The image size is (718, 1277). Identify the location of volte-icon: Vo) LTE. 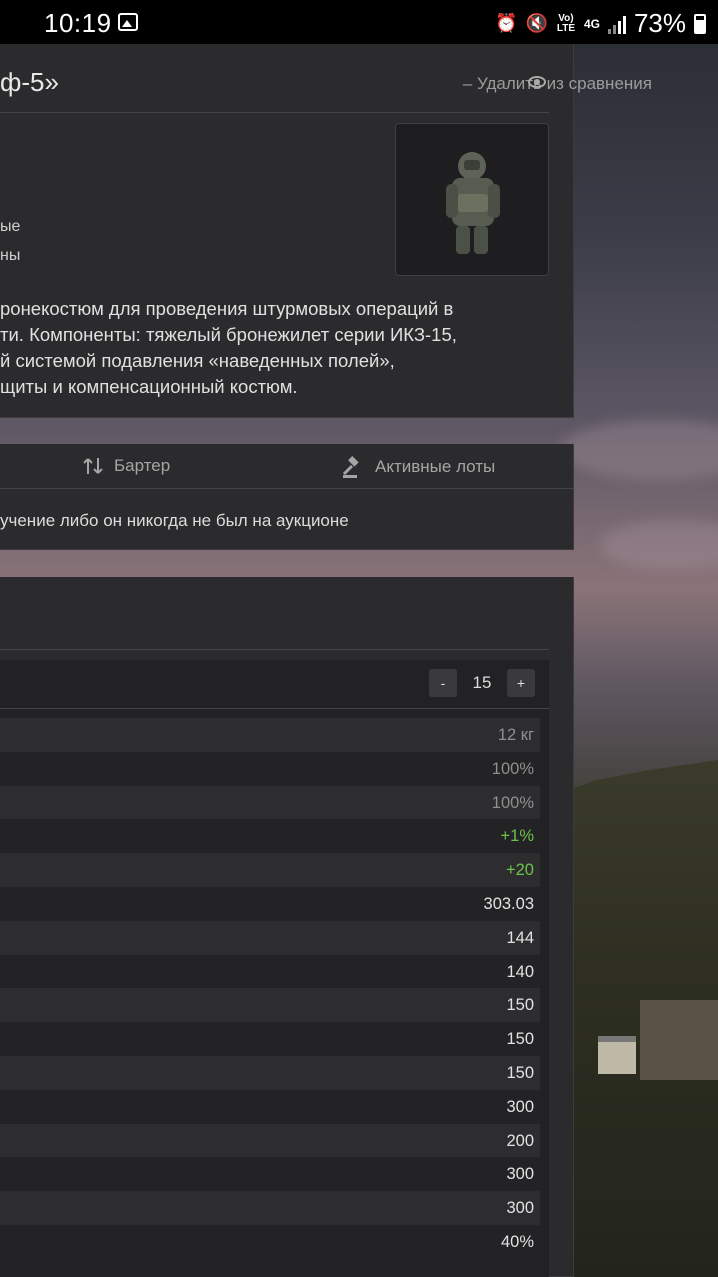
(566, 23).